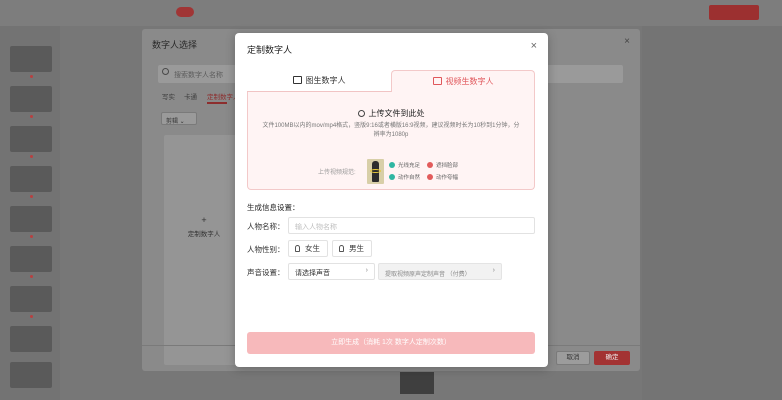 The width and height of the screenshot is (782, 400). I want to click on select-dialog-close-icon: ×, so click(627, 41).